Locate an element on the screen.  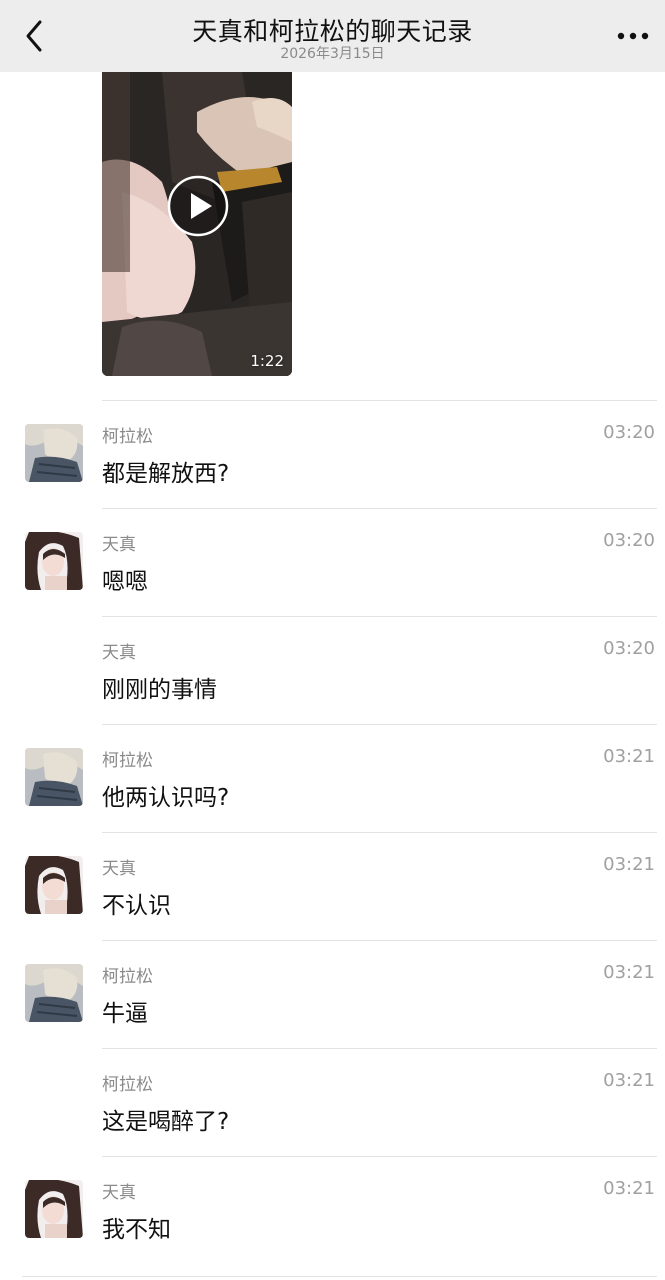
message-text: 他两认识吗? is located at coordinates (166, 798).